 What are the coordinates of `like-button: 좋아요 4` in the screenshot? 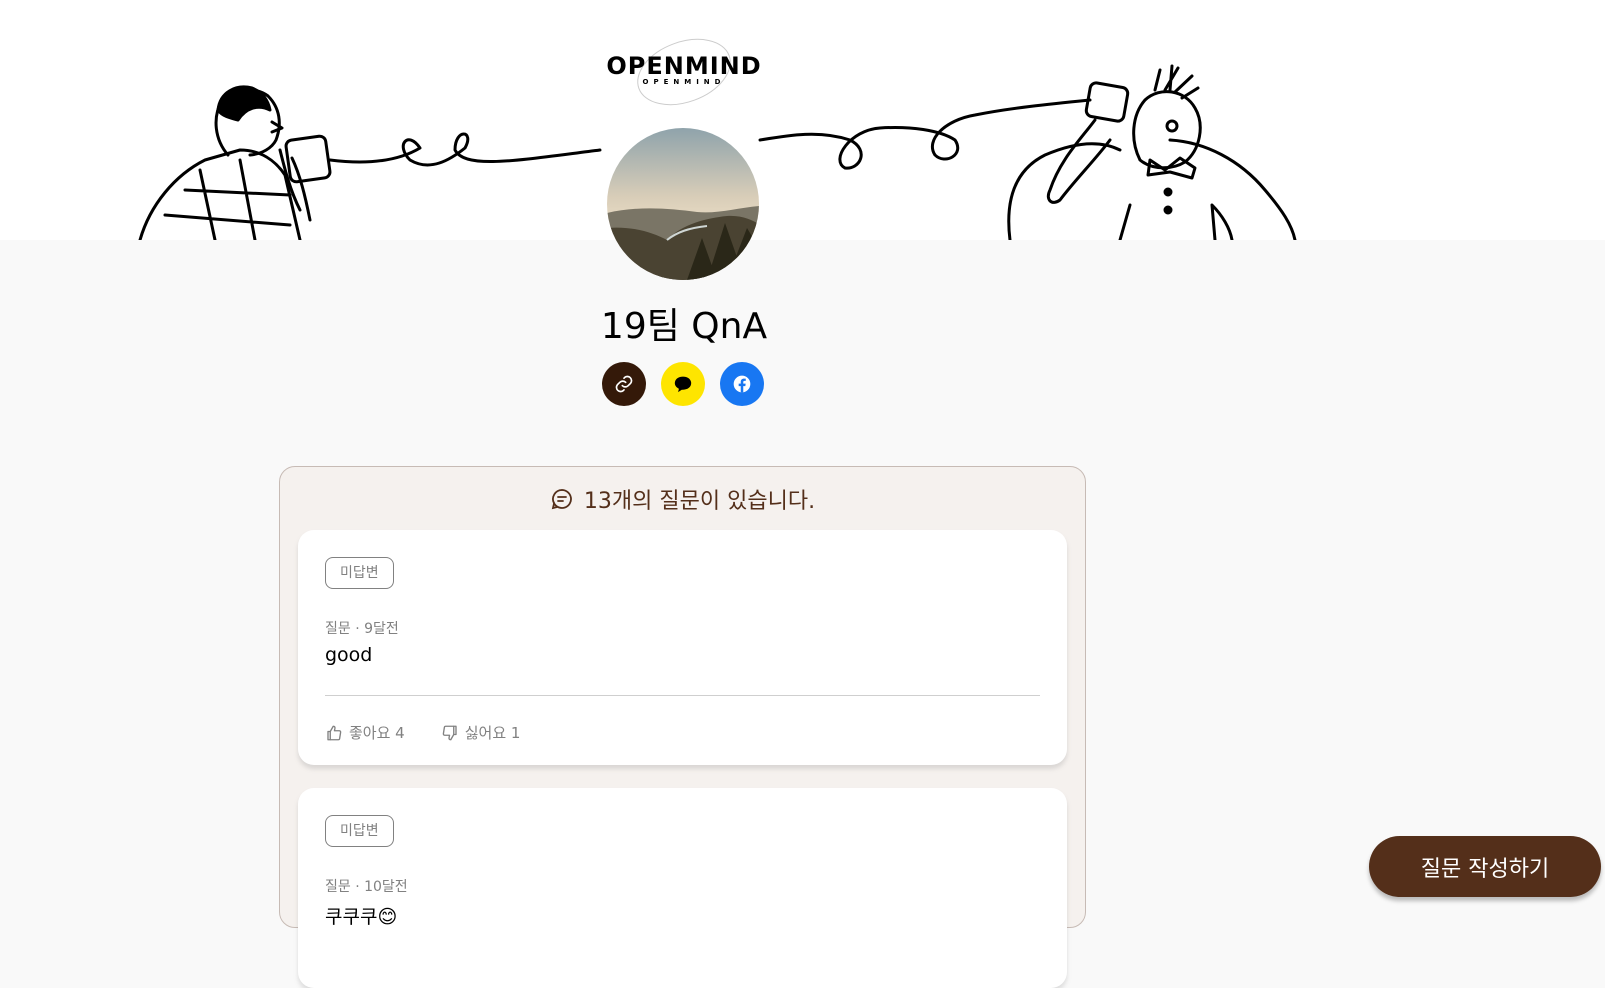 It's located at (365, 732).